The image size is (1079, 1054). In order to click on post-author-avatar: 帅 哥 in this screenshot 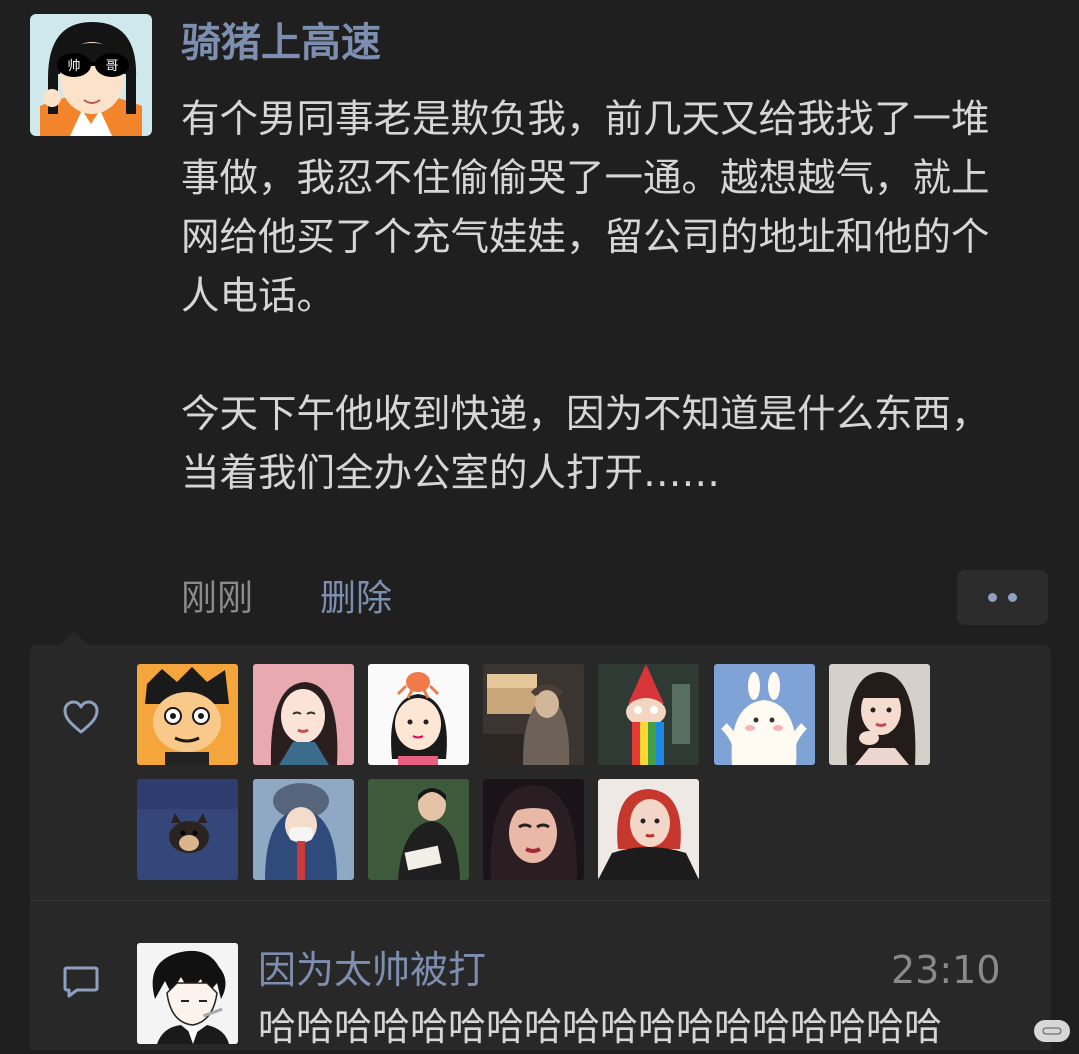, I will do `click(91, 75)`.